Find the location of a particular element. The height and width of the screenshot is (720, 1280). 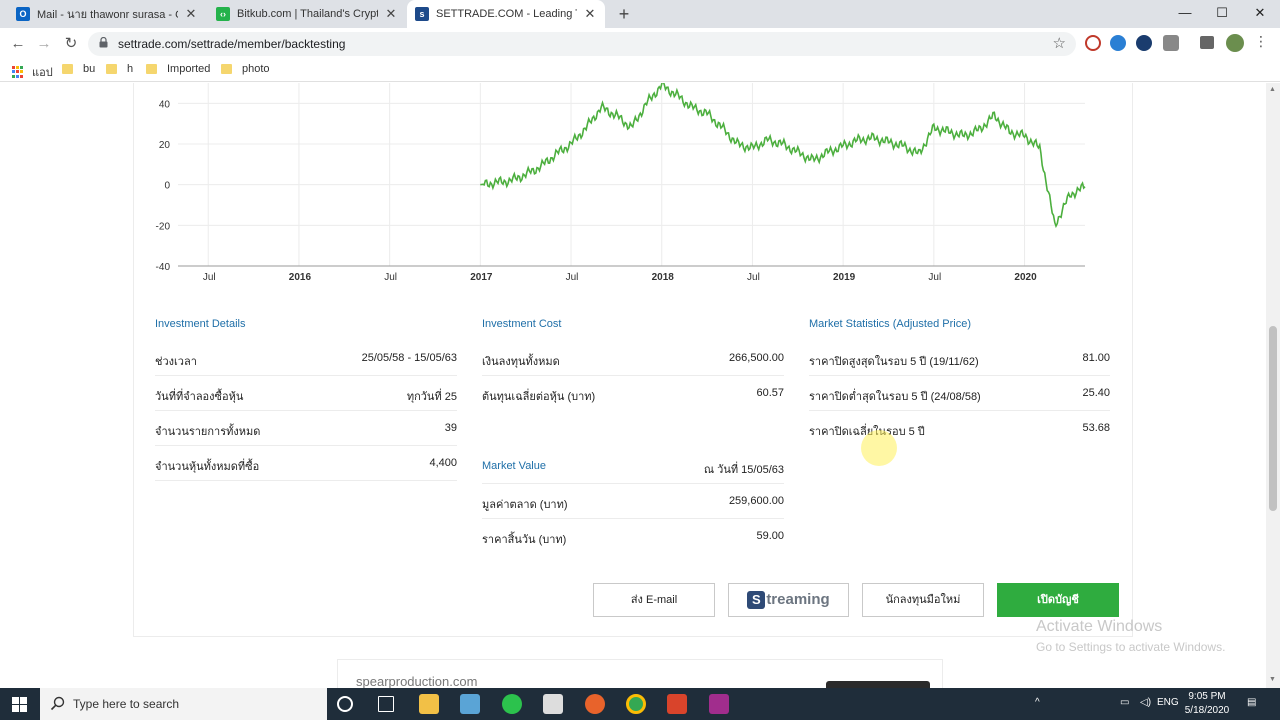

new-tab-icon: + is located at coordinates (624, 14).